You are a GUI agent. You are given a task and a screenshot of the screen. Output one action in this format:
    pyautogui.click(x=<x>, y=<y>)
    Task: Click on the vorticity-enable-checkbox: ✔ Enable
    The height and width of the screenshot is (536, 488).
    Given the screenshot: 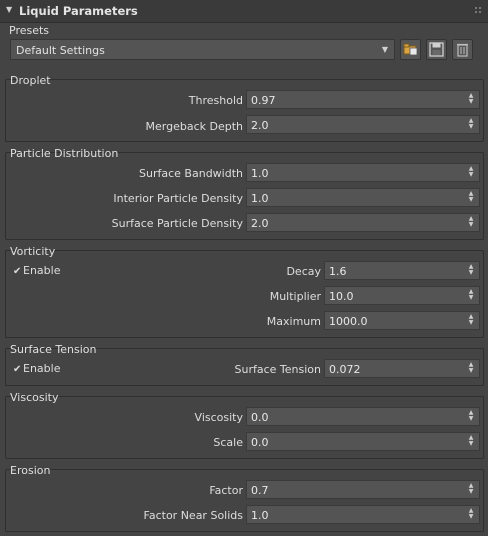 What is the action you would take?
    pyautogui.click(x=36, y=270)
    